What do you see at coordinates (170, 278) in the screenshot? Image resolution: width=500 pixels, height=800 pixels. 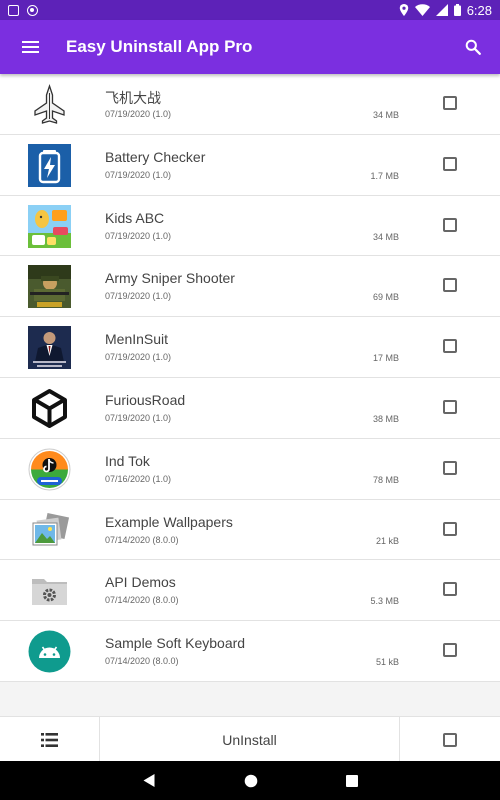 I see `app-name: Army Sniper Shooter` at bounding box center [170, 278].